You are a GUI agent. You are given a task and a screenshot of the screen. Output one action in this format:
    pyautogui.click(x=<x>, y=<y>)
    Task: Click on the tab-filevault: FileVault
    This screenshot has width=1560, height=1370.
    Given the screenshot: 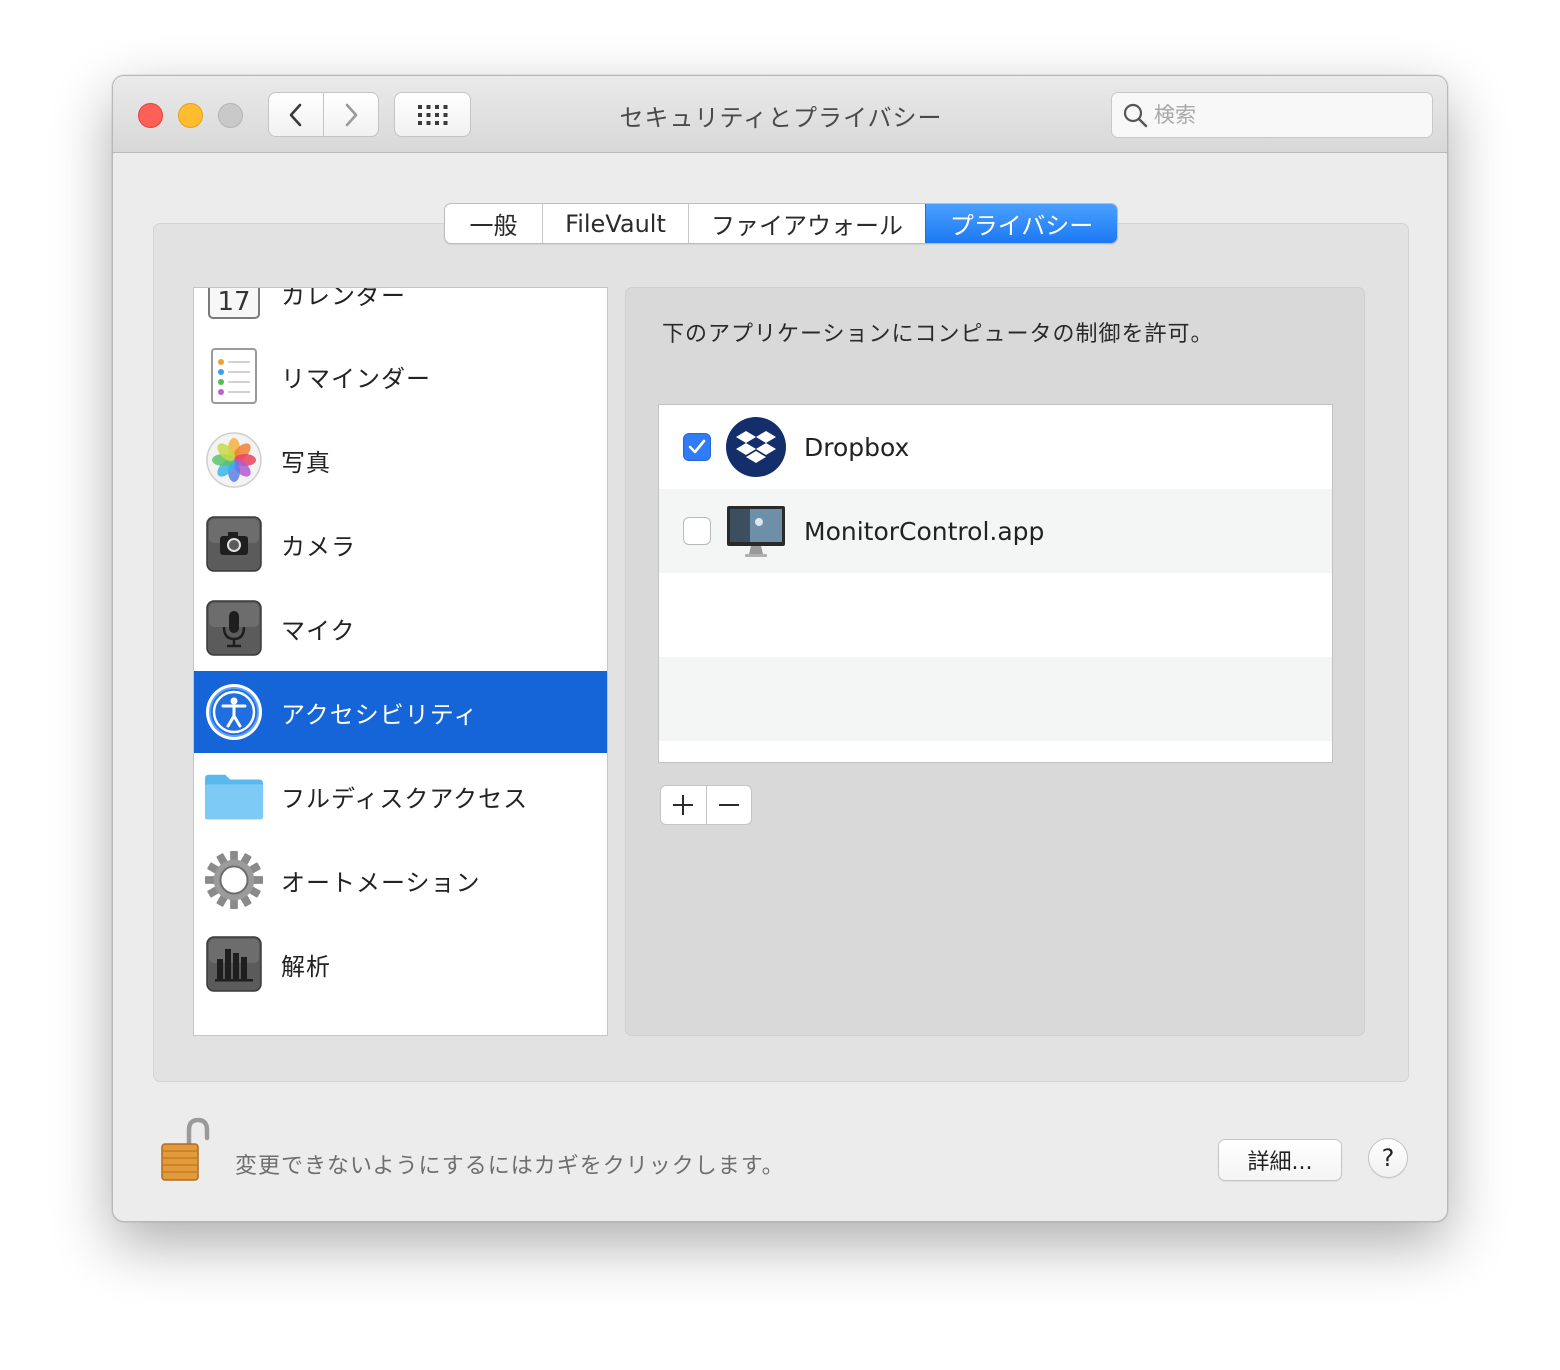 What is the action you would take?
    pyautogui.click(x=615, y=223)
    